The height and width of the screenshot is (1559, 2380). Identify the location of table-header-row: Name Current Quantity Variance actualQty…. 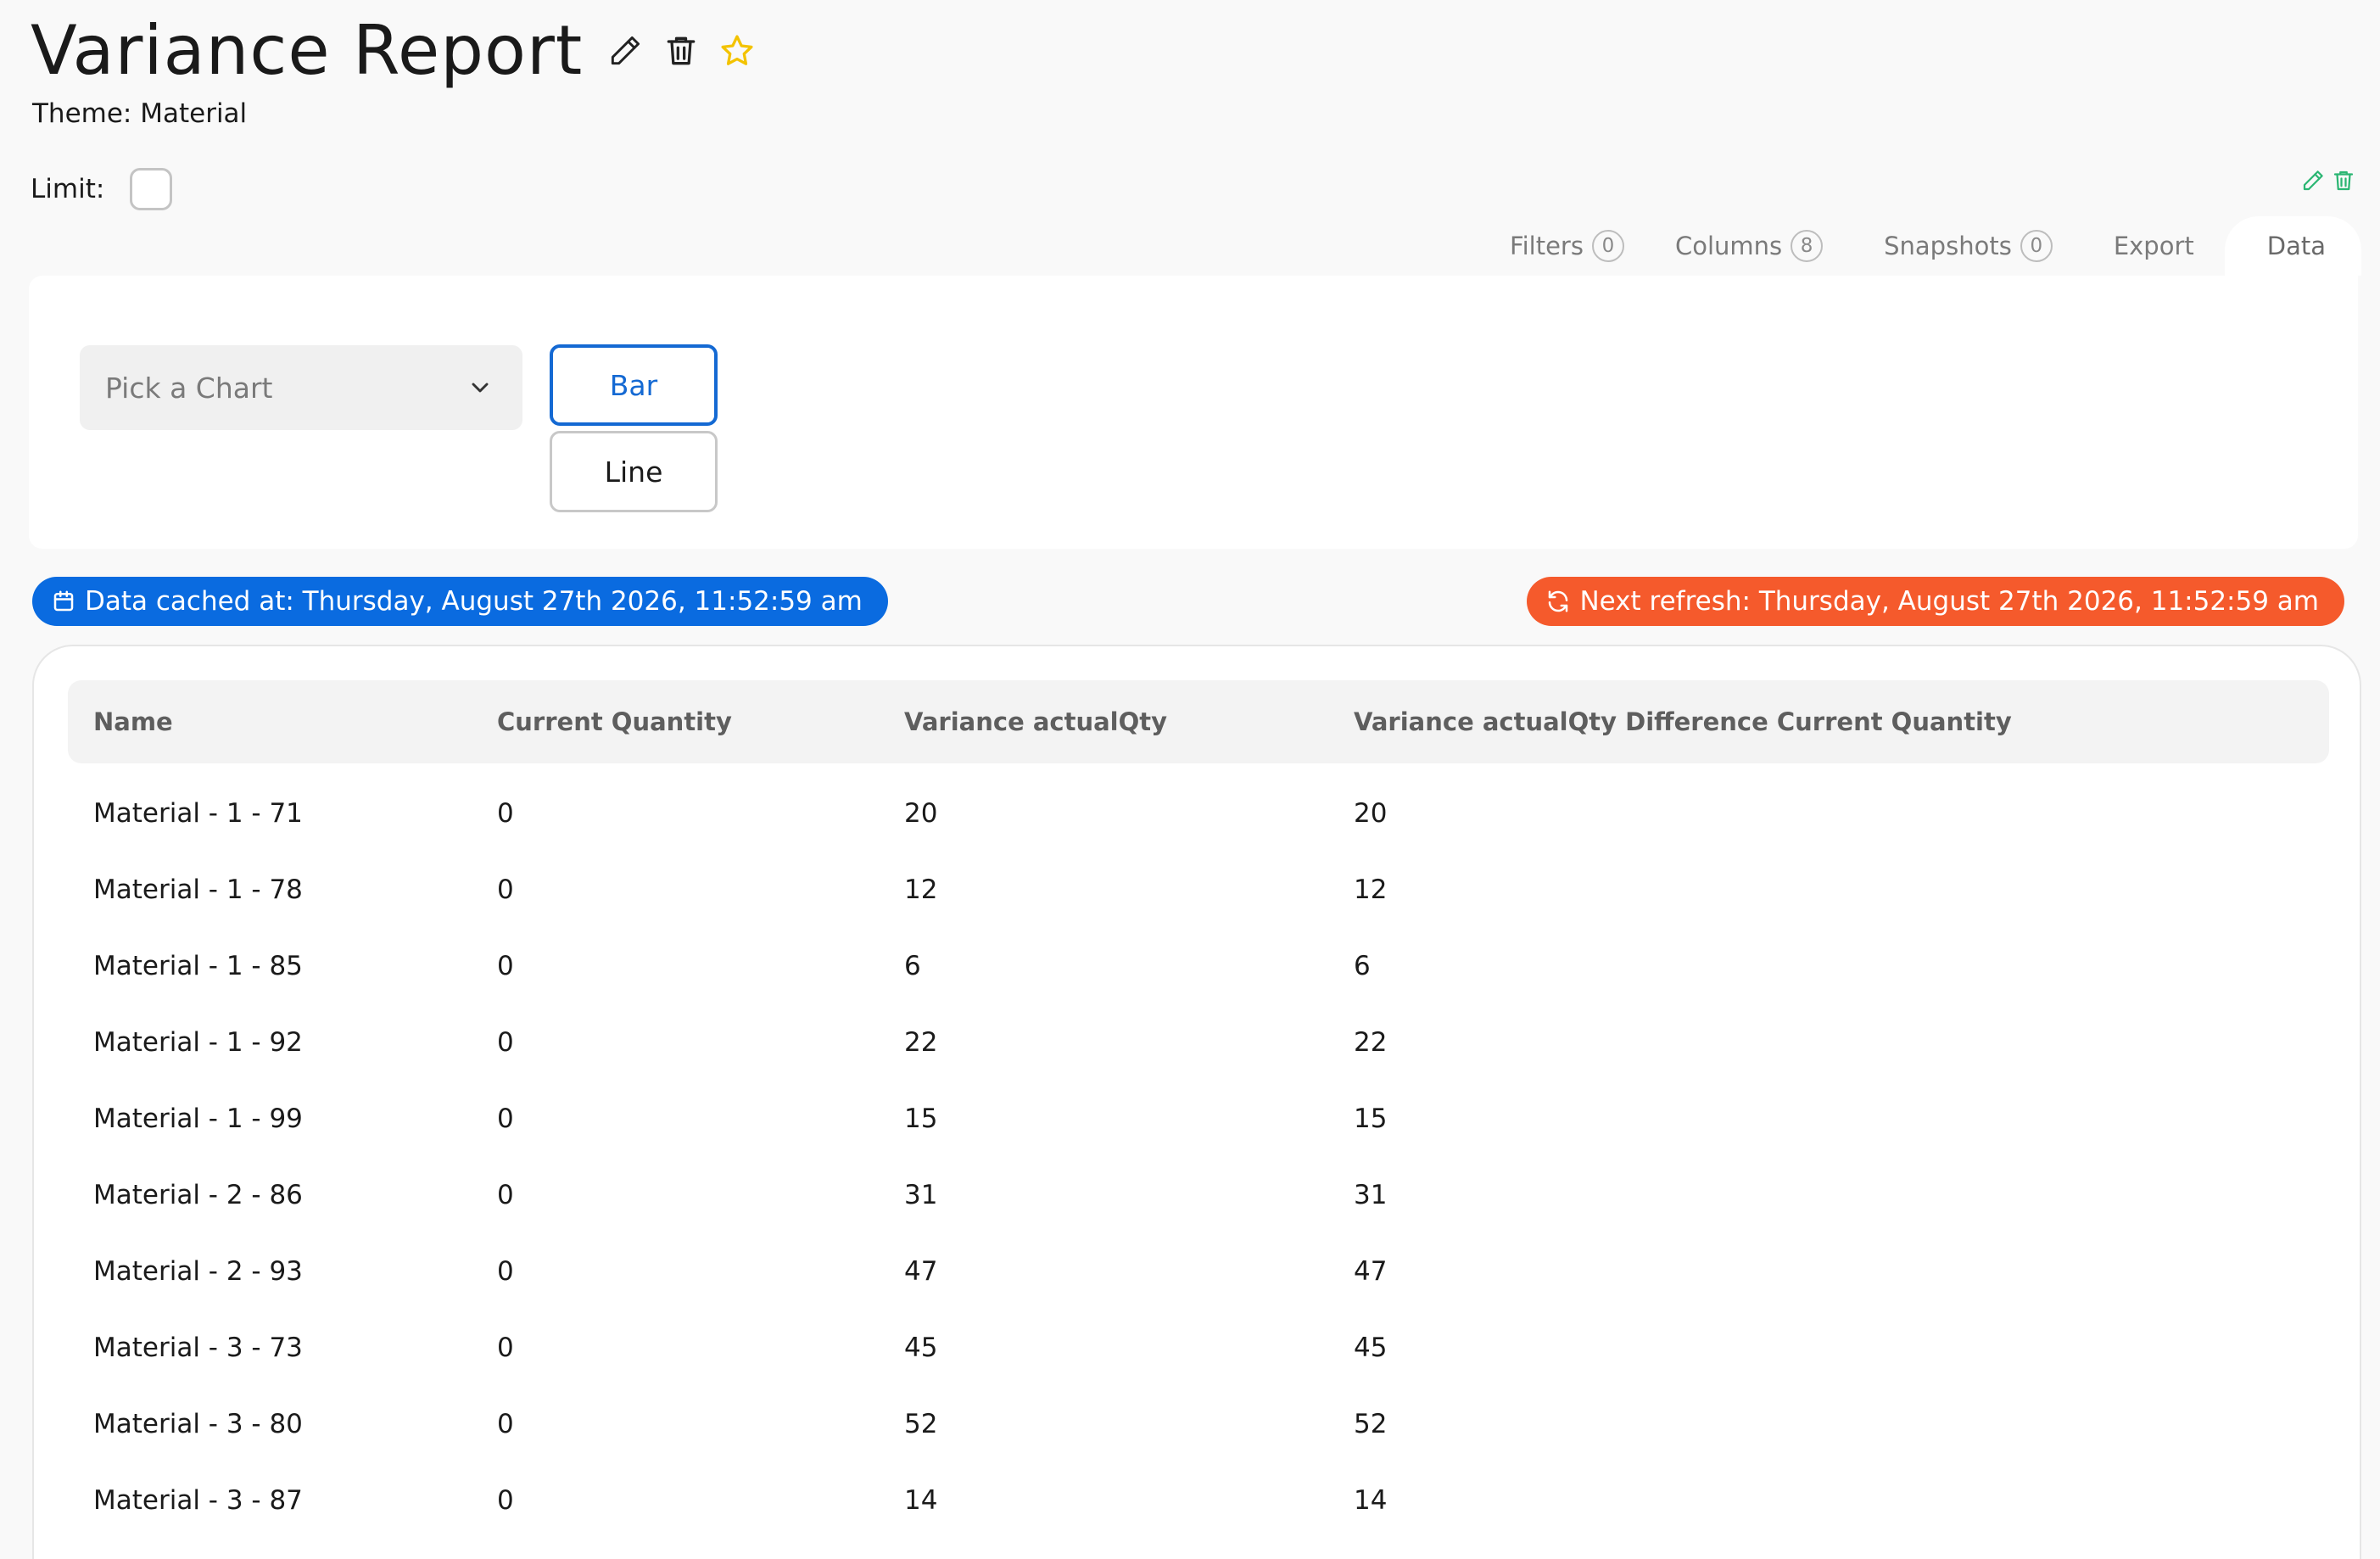
(1199, 721).